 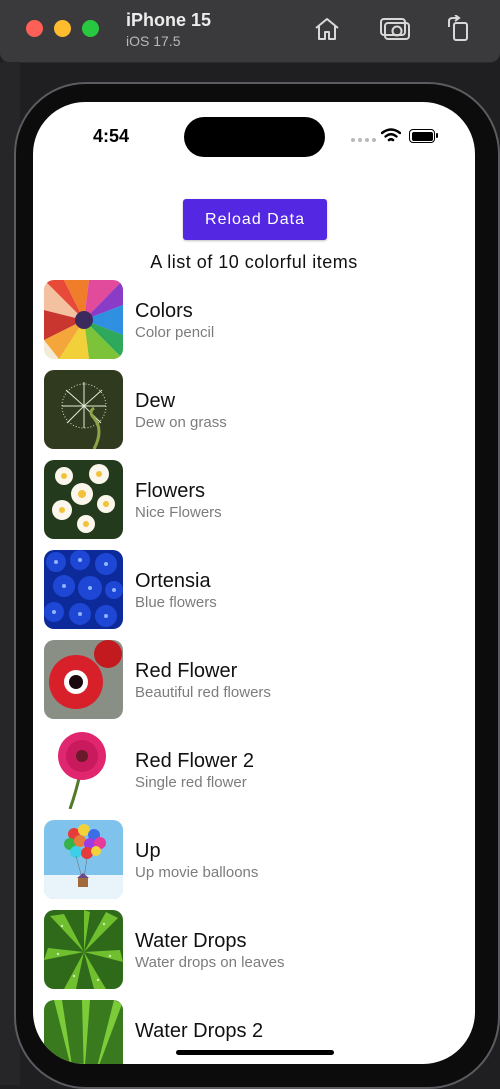 I want to click on list-item: Water Drops Water drops on leaves, so click(x=254, y=955).